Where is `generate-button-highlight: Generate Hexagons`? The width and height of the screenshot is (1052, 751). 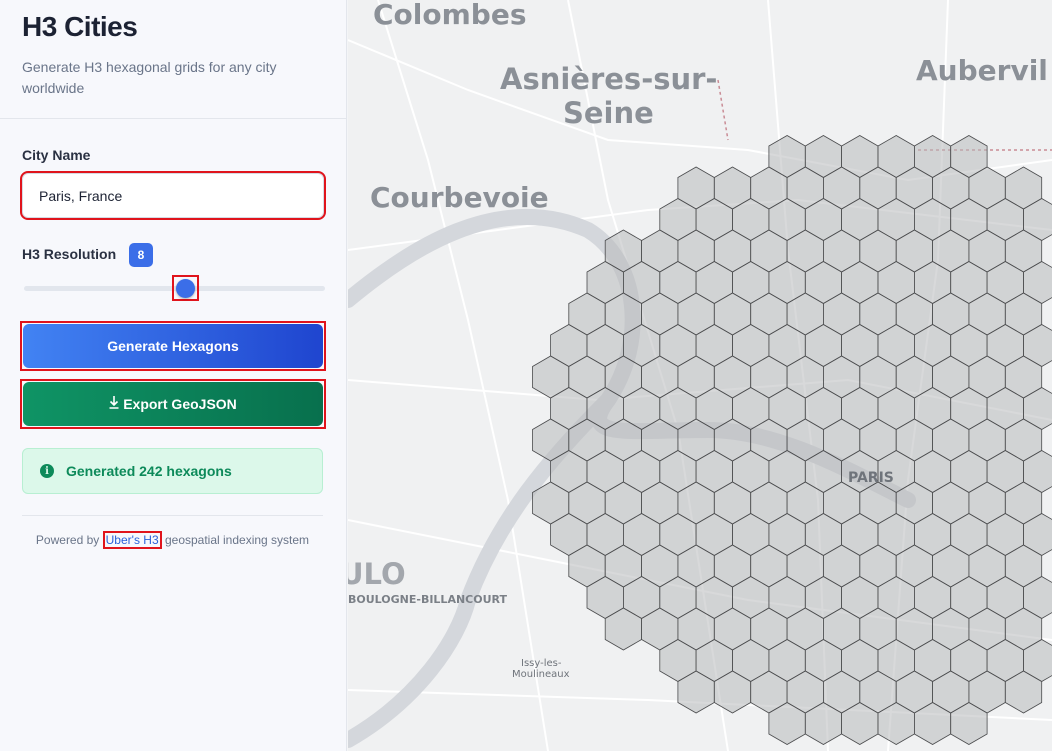
generate-button-highlight: Generate Hexagons is located at coordinates (173, 346).